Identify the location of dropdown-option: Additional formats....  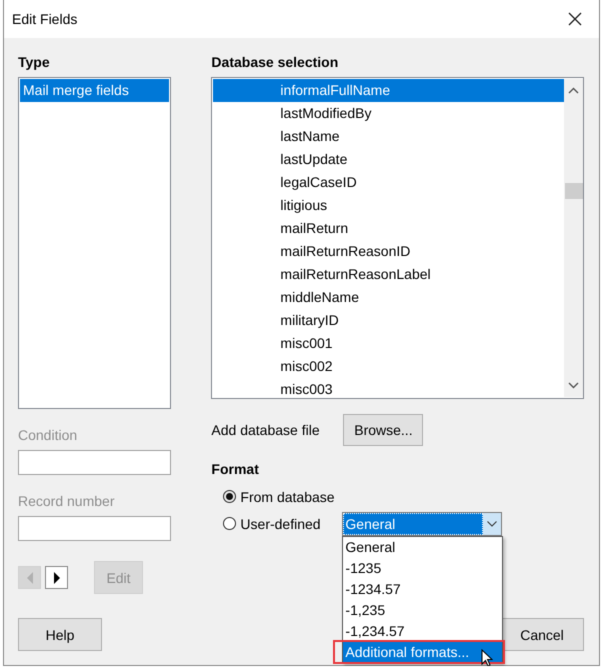
(422, 652).